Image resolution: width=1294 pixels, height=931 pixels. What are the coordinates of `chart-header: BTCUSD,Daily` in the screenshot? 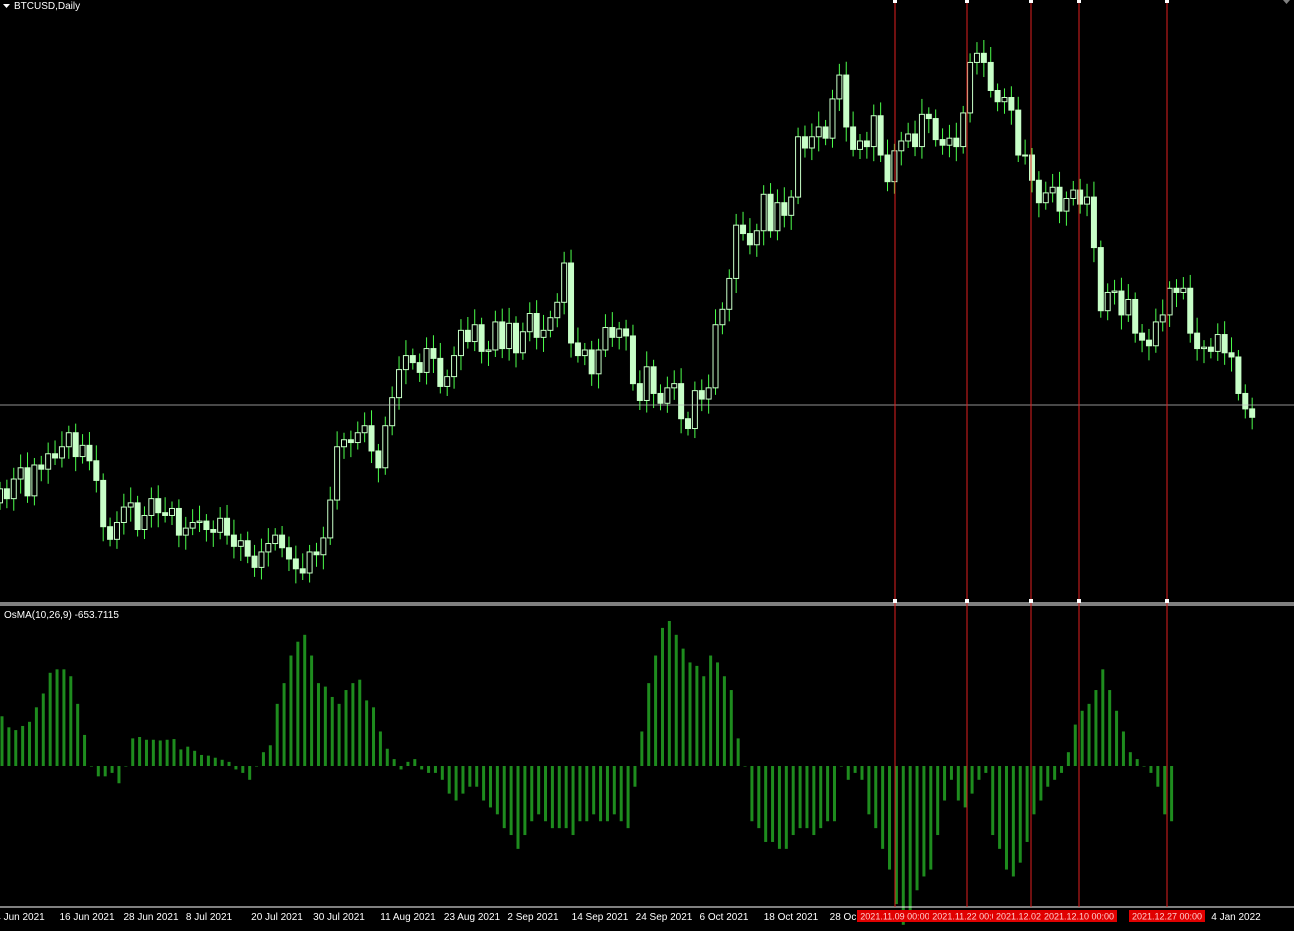 It's located at (41, 6).